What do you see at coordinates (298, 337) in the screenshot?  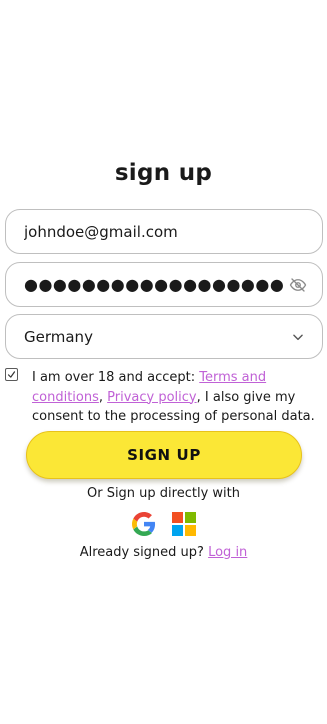 I see `chevron-down-icon` at bounding box center [298, 337].